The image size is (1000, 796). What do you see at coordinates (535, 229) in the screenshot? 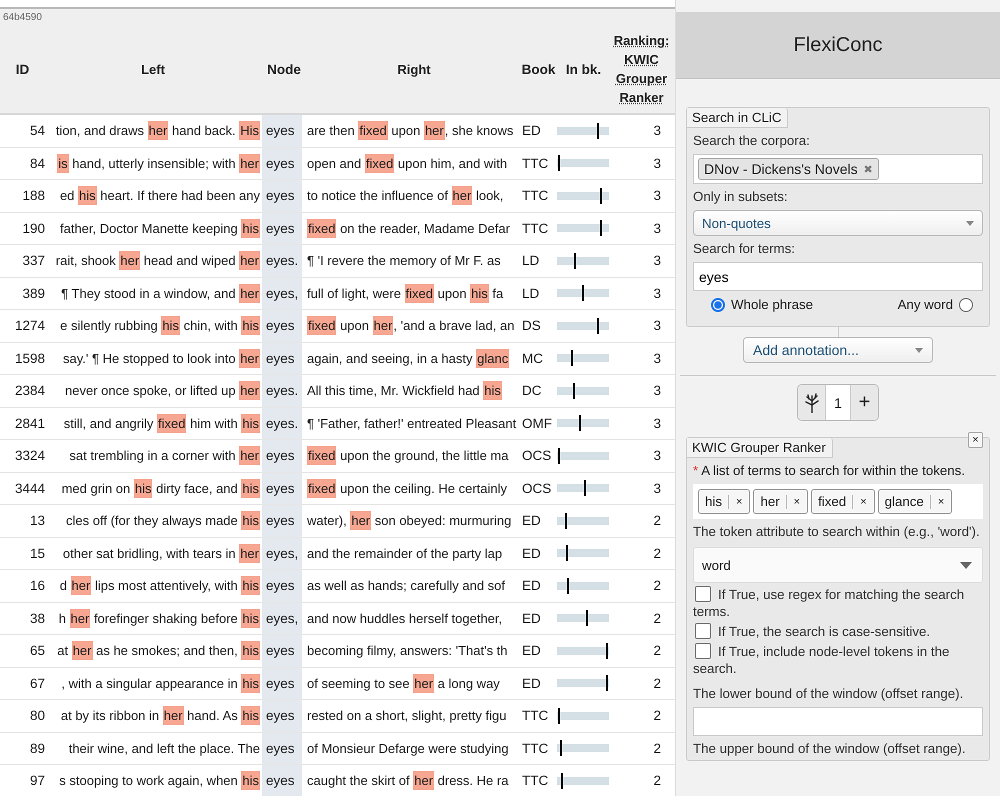
I see `table-cell-text: TTC` at bounding box center [535, 229].